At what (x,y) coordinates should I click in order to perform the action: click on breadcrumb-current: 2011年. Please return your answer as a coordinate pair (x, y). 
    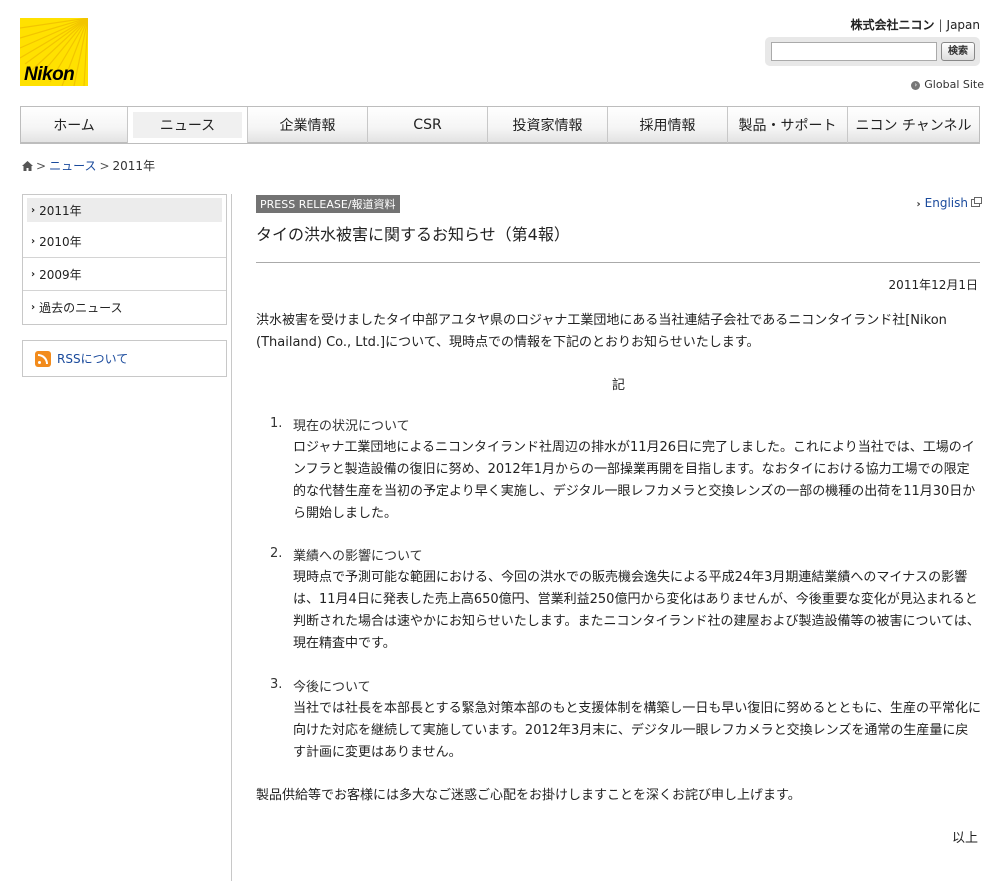
    Looking at the image, I should click on (134, 166).